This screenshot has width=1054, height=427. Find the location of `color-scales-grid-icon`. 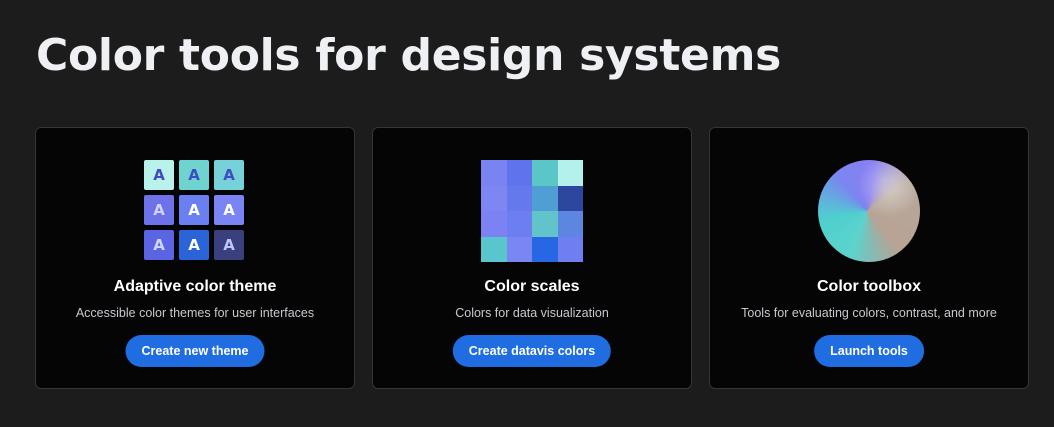

color-scales-grid-icon is located at coordinates (532, 211).